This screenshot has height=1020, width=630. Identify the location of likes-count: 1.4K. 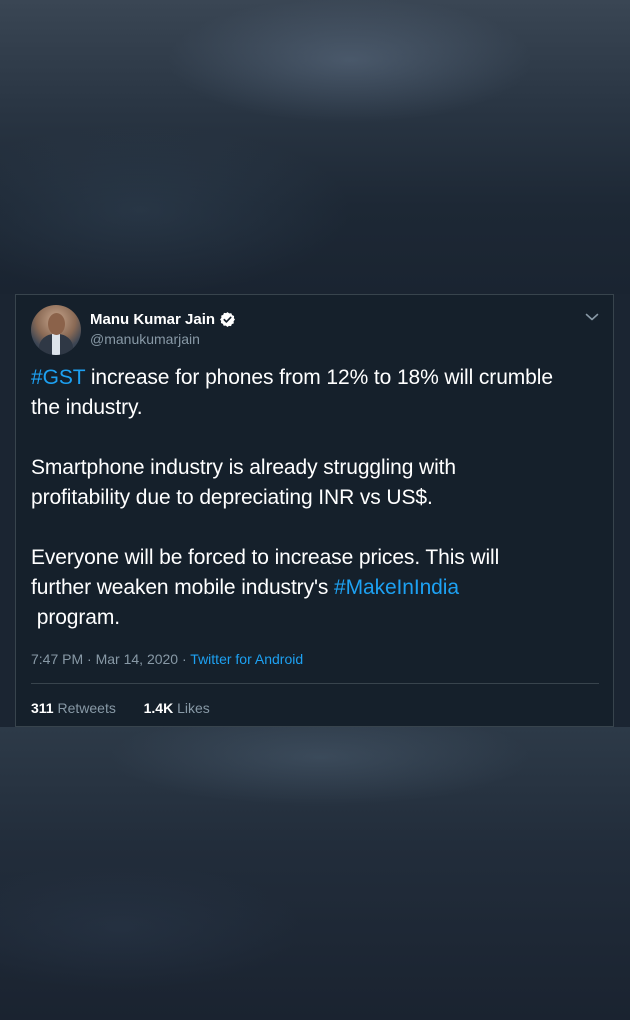
(158, 708).